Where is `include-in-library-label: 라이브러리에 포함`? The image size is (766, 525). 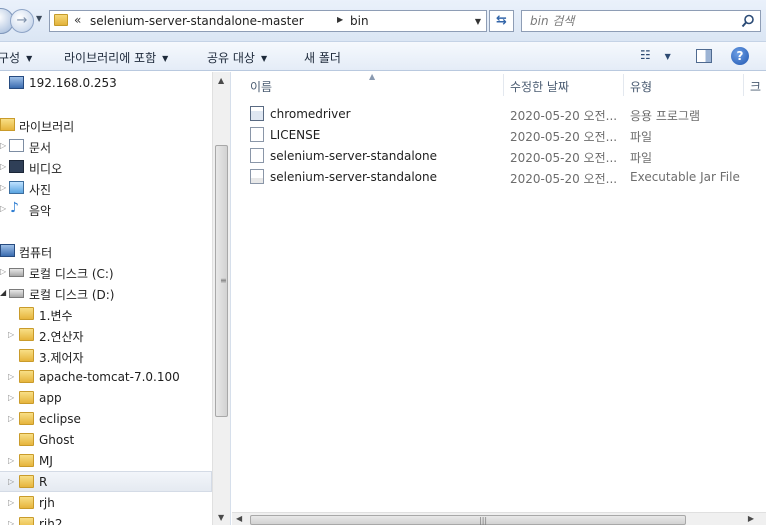 include-in-library-label: 라이브러리에 포함 is located at coordinates (110, 58).